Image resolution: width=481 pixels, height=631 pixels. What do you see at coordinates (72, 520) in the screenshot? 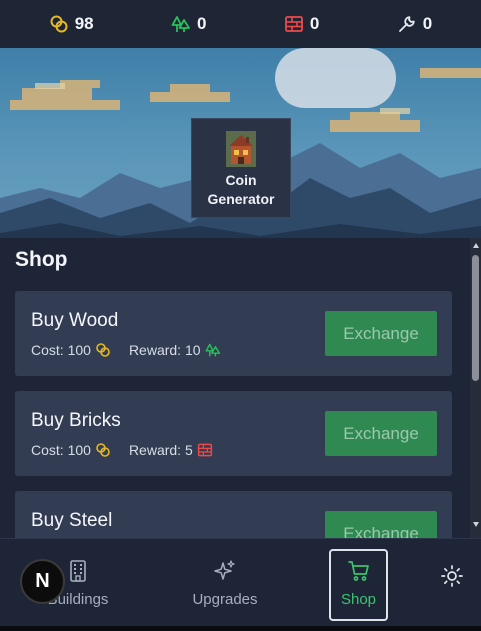
I see `shop-item-title: Buy Steel` at bounding box center [72, 520].